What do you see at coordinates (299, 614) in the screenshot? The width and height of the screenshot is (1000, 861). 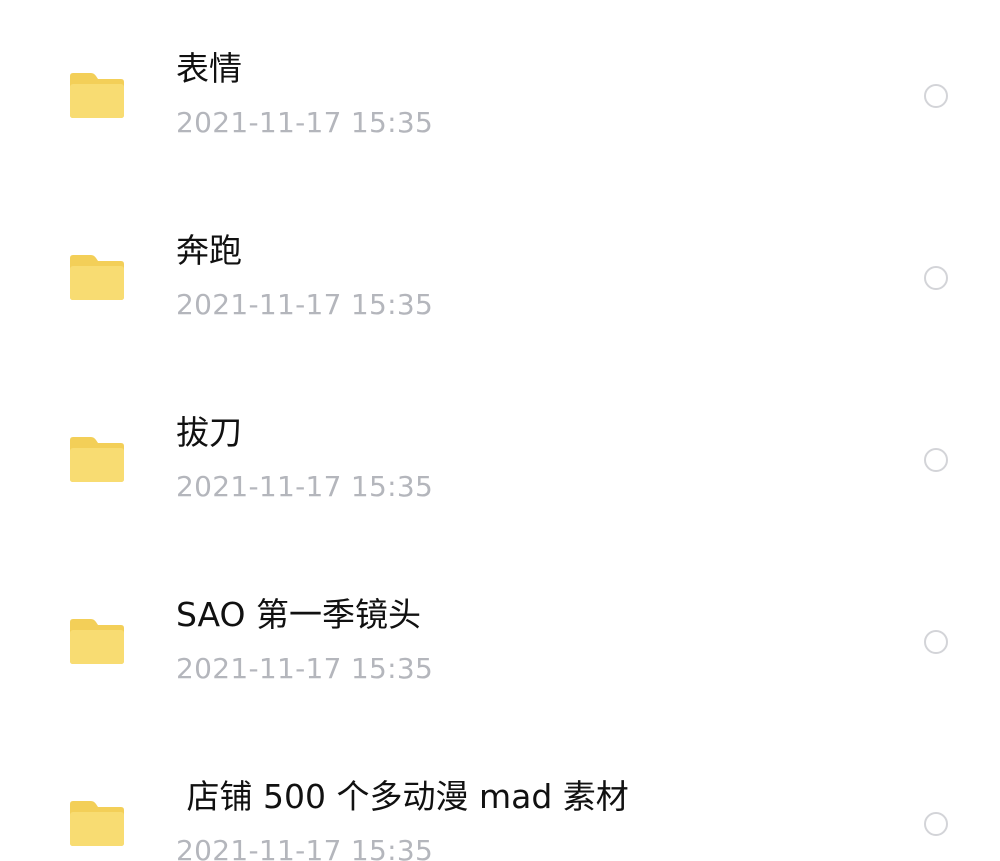 I see `folder-name: SAO 第一季镜头` at bounding box center [299, 614].